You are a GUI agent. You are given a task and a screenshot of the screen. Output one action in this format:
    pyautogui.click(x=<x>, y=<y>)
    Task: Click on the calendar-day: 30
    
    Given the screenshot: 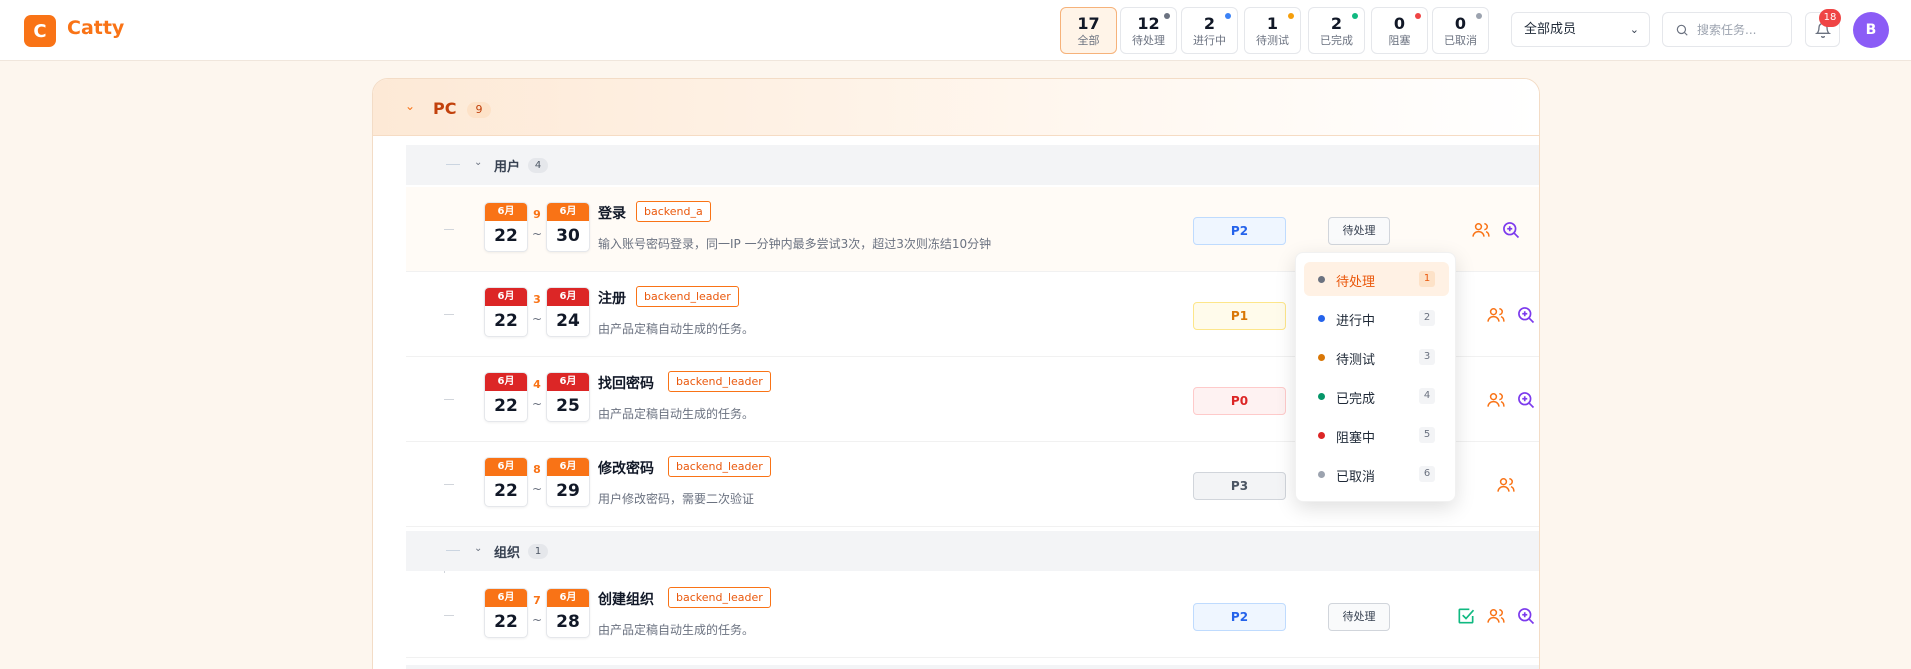 What is the action you would take?
    pyautogui.click(x=568, y=236)
    